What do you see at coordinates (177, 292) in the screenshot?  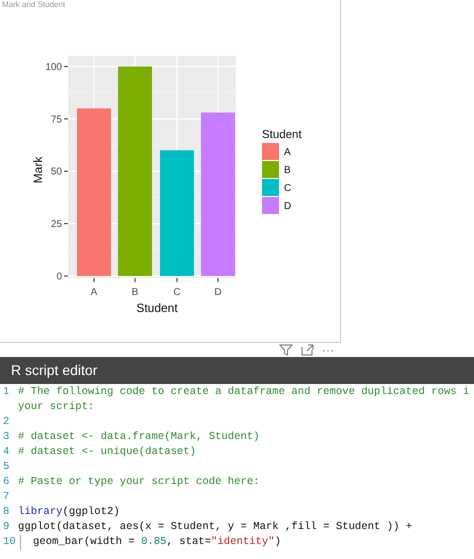 I see `x-tick-label: C` at bounding box center [177, 292].